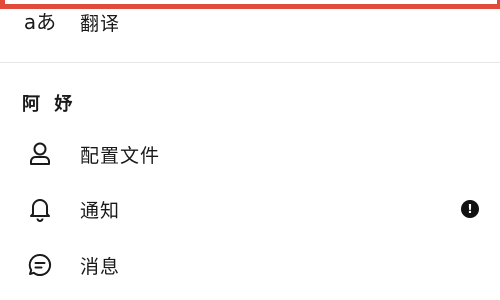 Image resolution: width=500 pixels, height=300 pixels. Describe the element at coordinates (120, 155) in the screenshot. I see `menu-item-profile-label: 配置文件` at that location.